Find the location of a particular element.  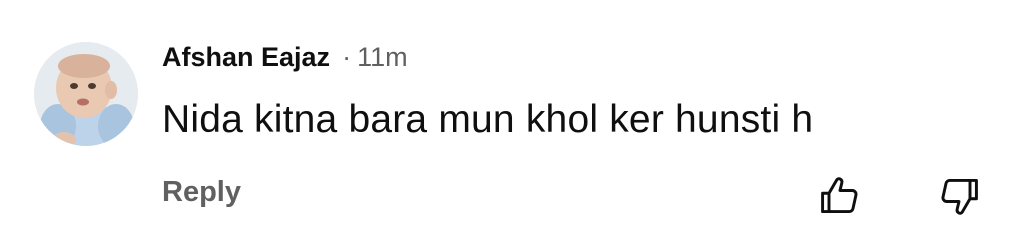

baby-photo-avatar-image is located at coordinates (86, 94).